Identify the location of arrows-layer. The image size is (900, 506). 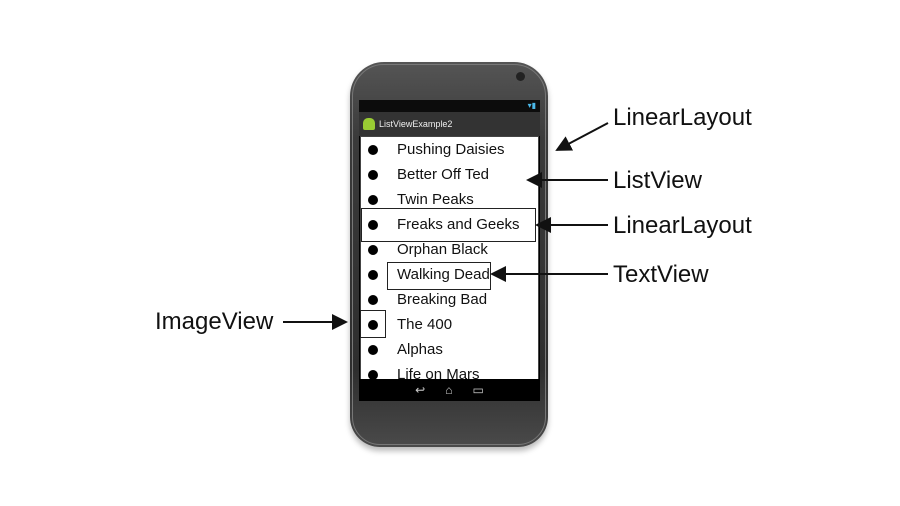
(446, 226).